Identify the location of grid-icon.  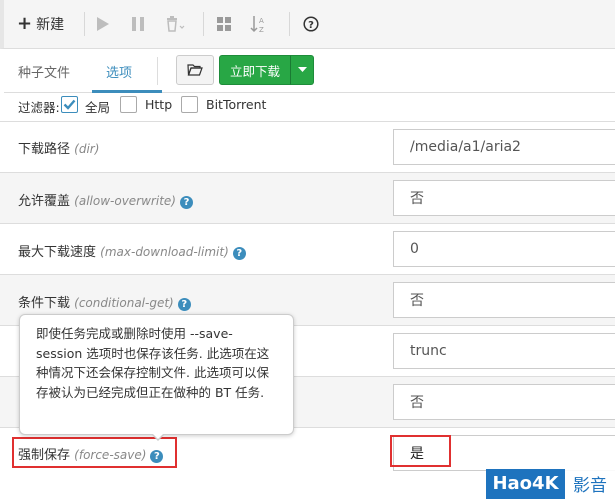
(224, 24).